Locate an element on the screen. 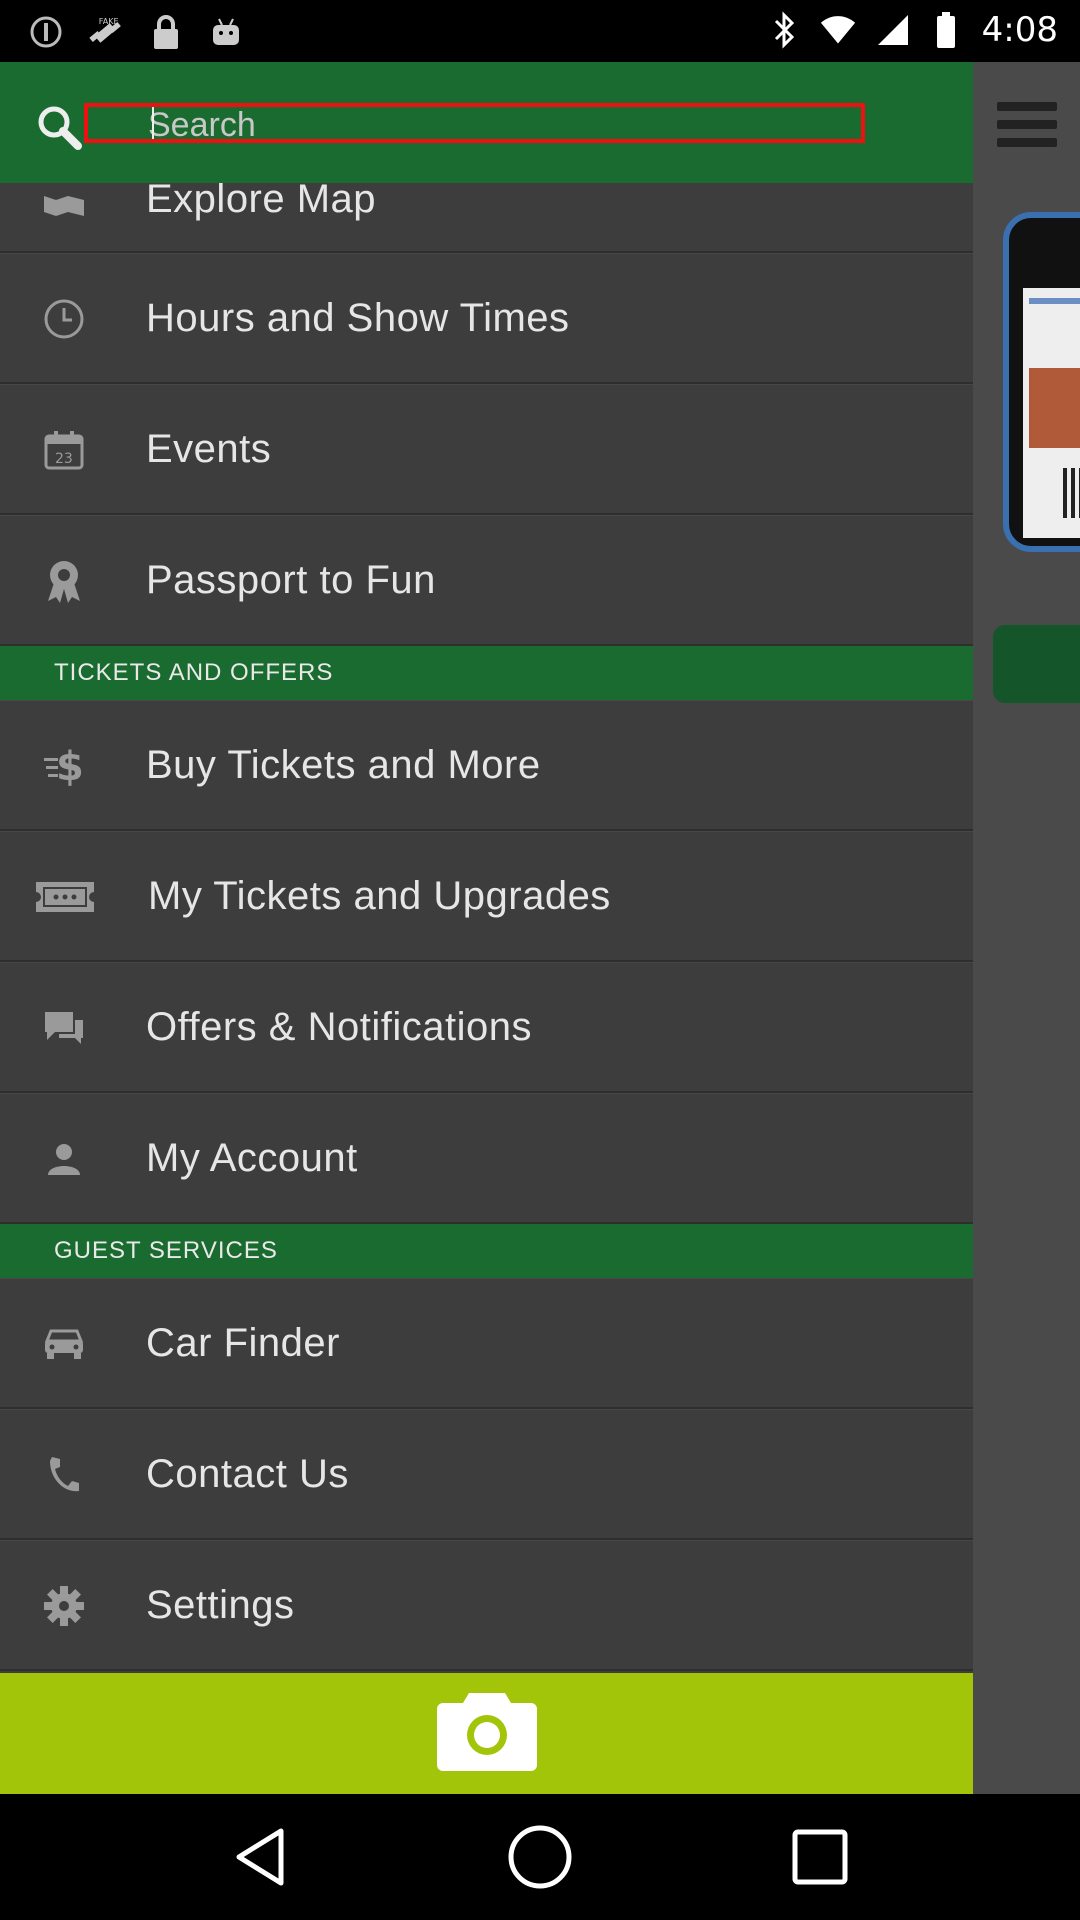  background-green-button is located at coordinates (1036, 664).